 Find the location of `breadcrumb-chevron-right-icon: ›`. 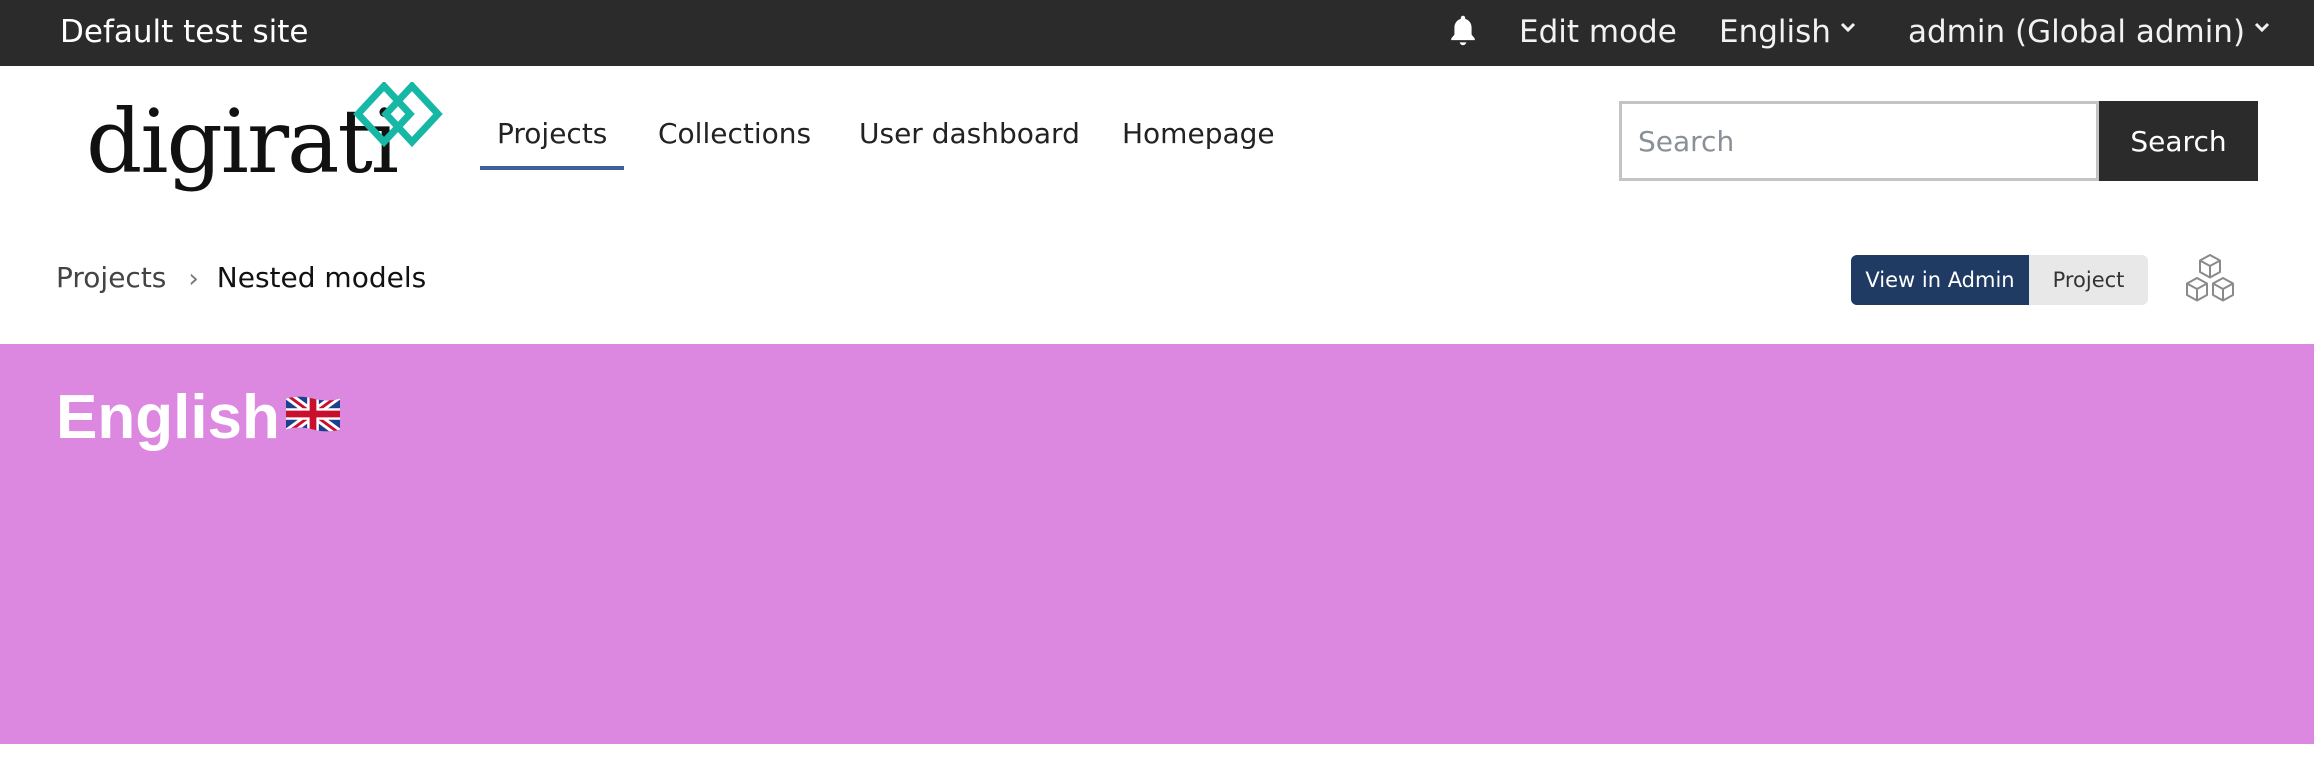

breadcrumb-chevron-right-icon: › is located at coordinates (193, 279).